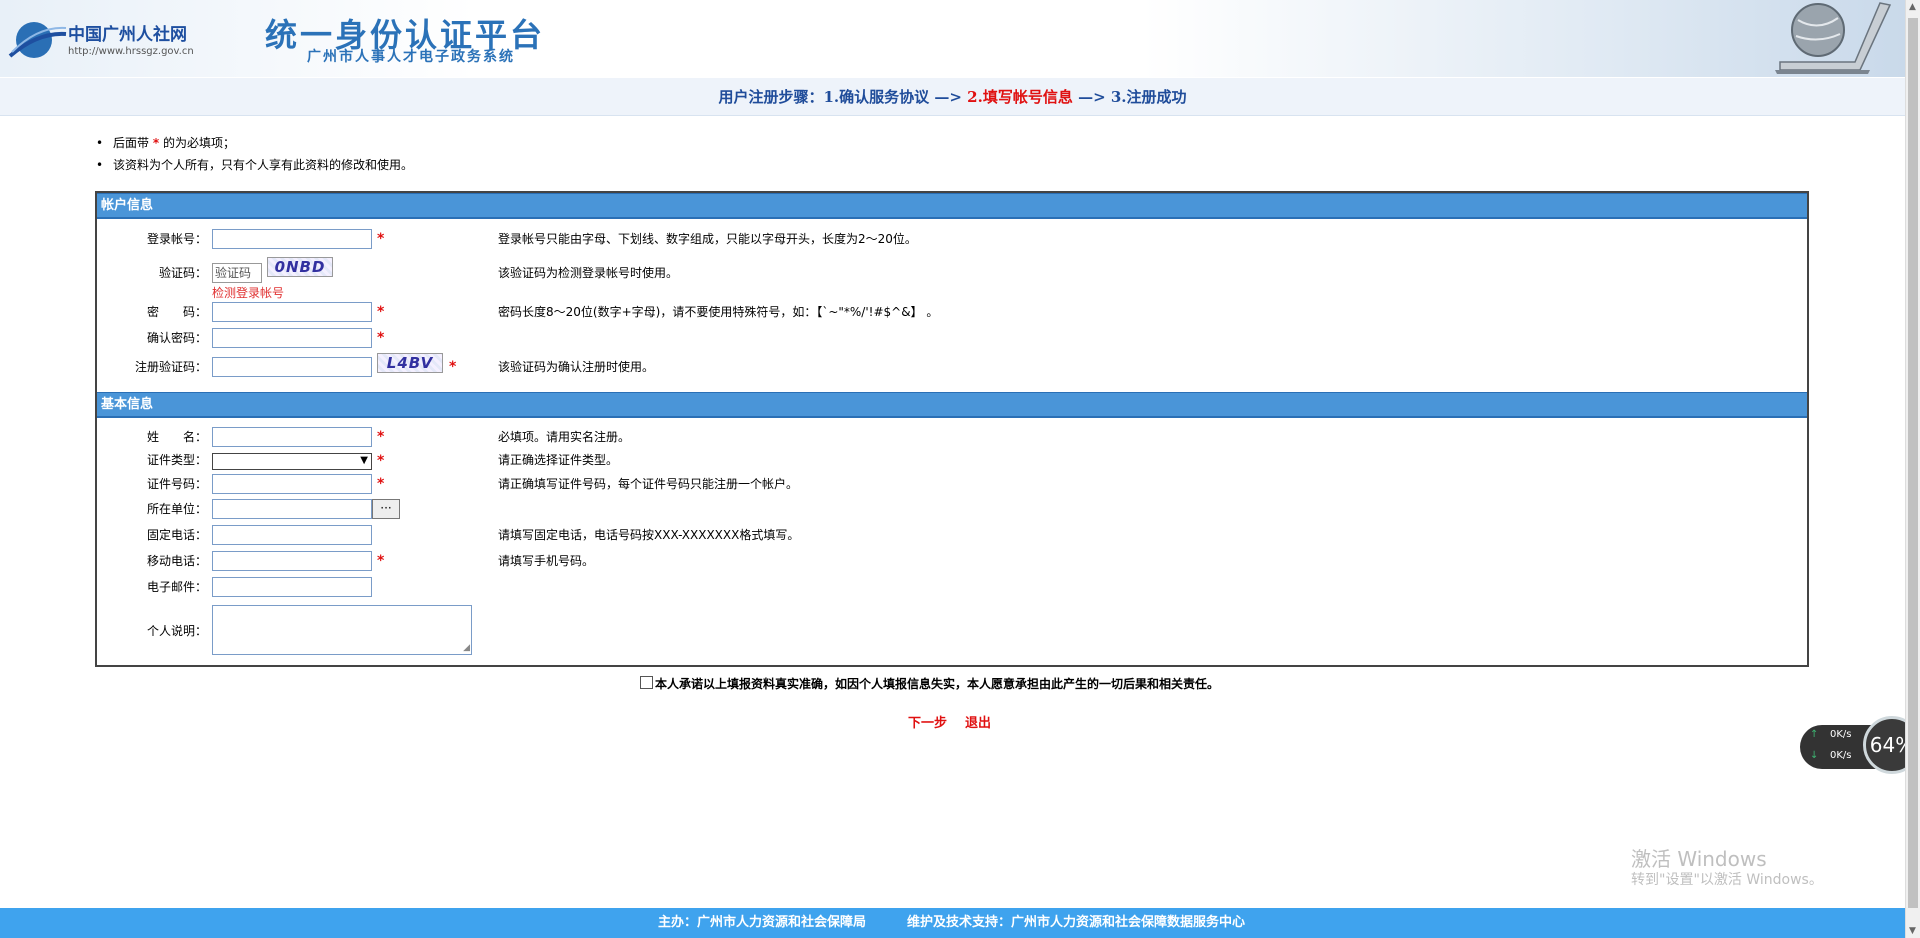 The height and width of the screenshot is (938, 1920). What do you see at coordinates (292, 509) in the screenshot?
I see `unit-input` at bounding box center [292, 509].